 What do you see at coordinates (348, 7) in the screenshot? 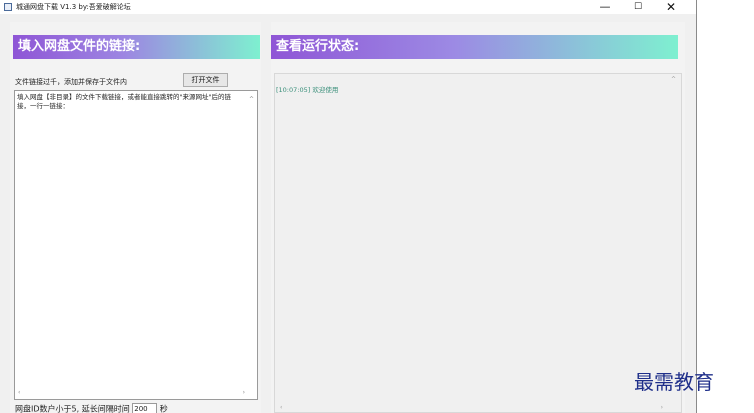
I see `title-bar: 城通网盘下载 V1.3 by:吾爱破解论坛 — ☐ ✕` at bounding box center [348, 7].